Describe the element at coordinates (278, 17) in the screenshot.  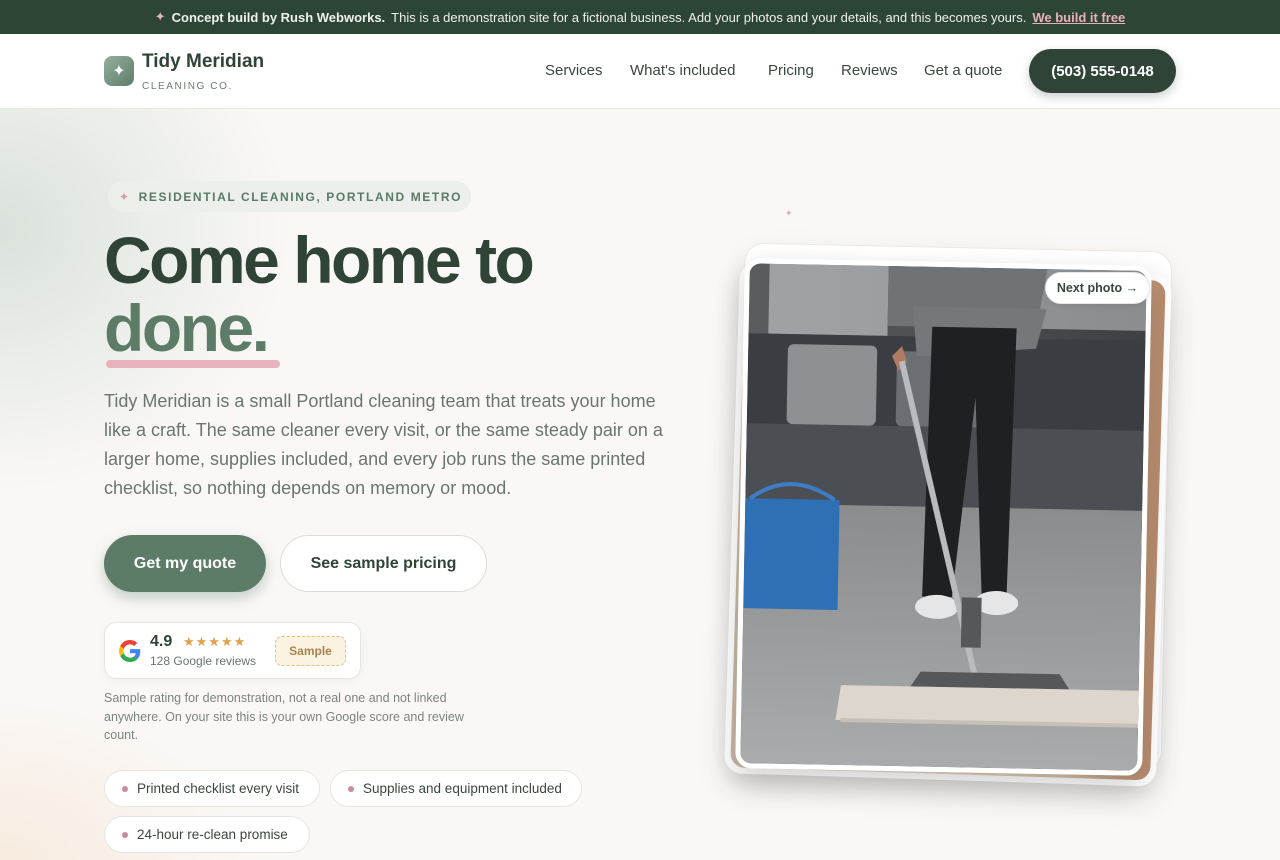
I see `banner-lead: Concept build by Rush Webworks.` at that location.